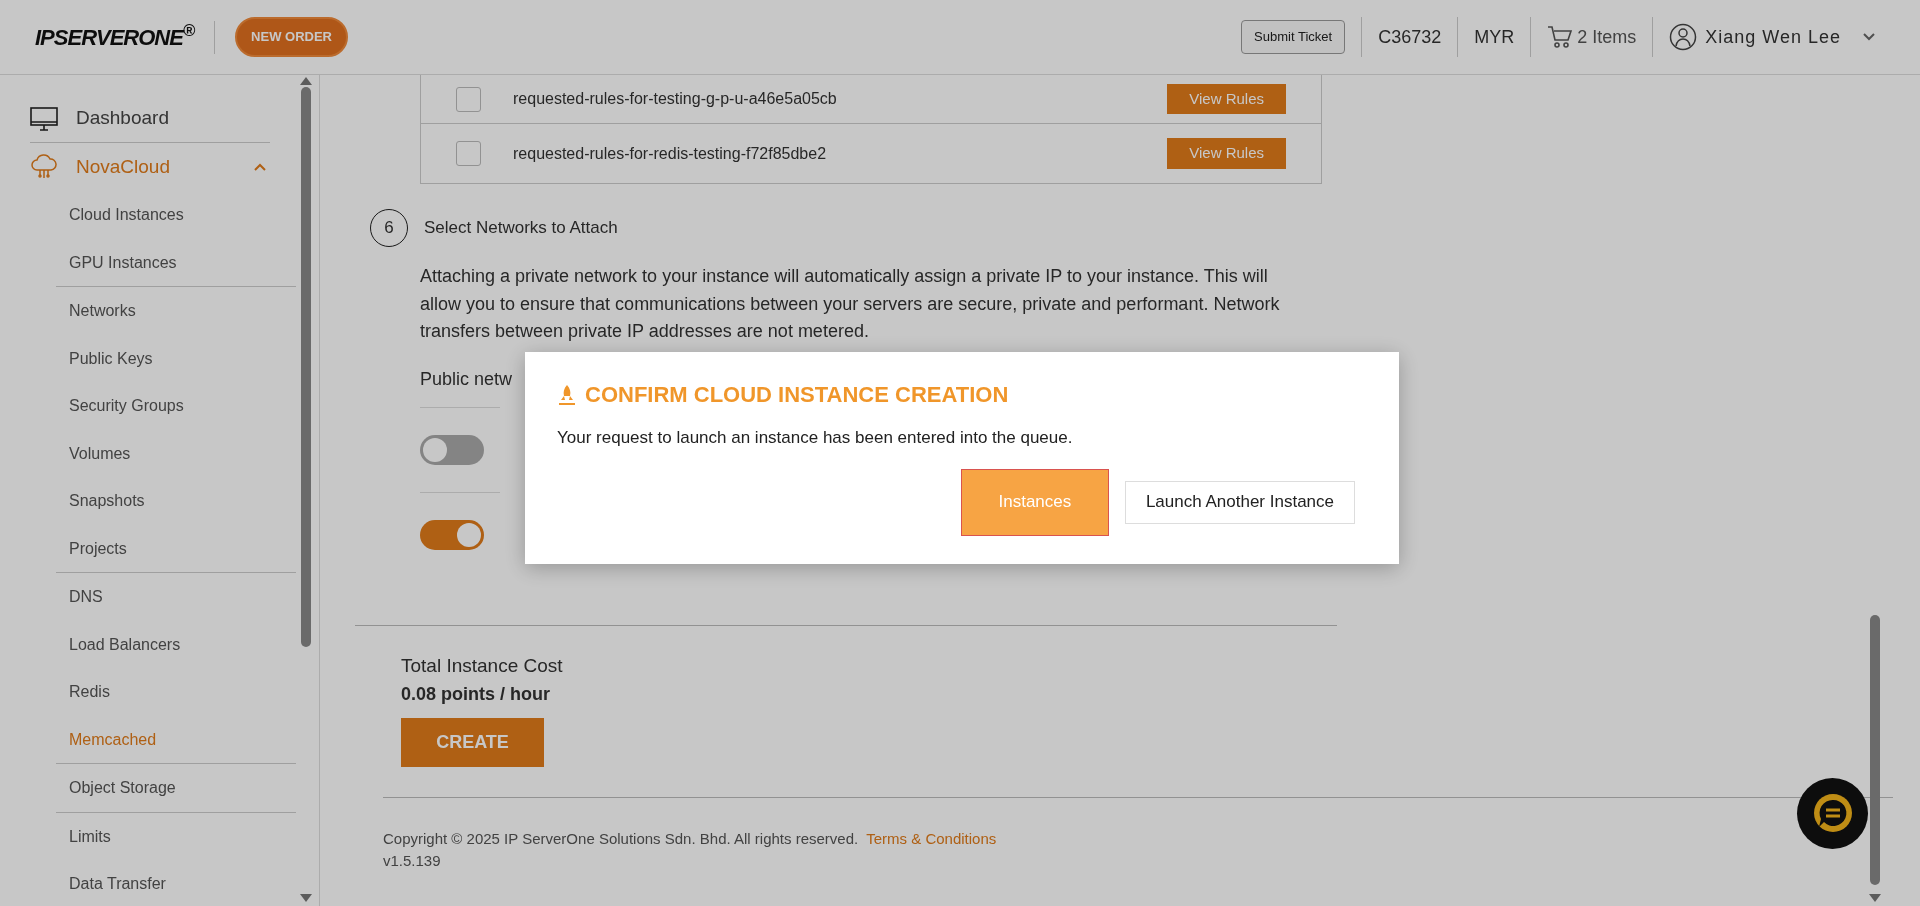  What do you see at coordinates (621, 838) in the screenshot?
I see `copyright-text: Copyright © 2025 IP ServerOne Solutions Sdn. Bhd. All rights reserved.` at bounding box center [621, 838].